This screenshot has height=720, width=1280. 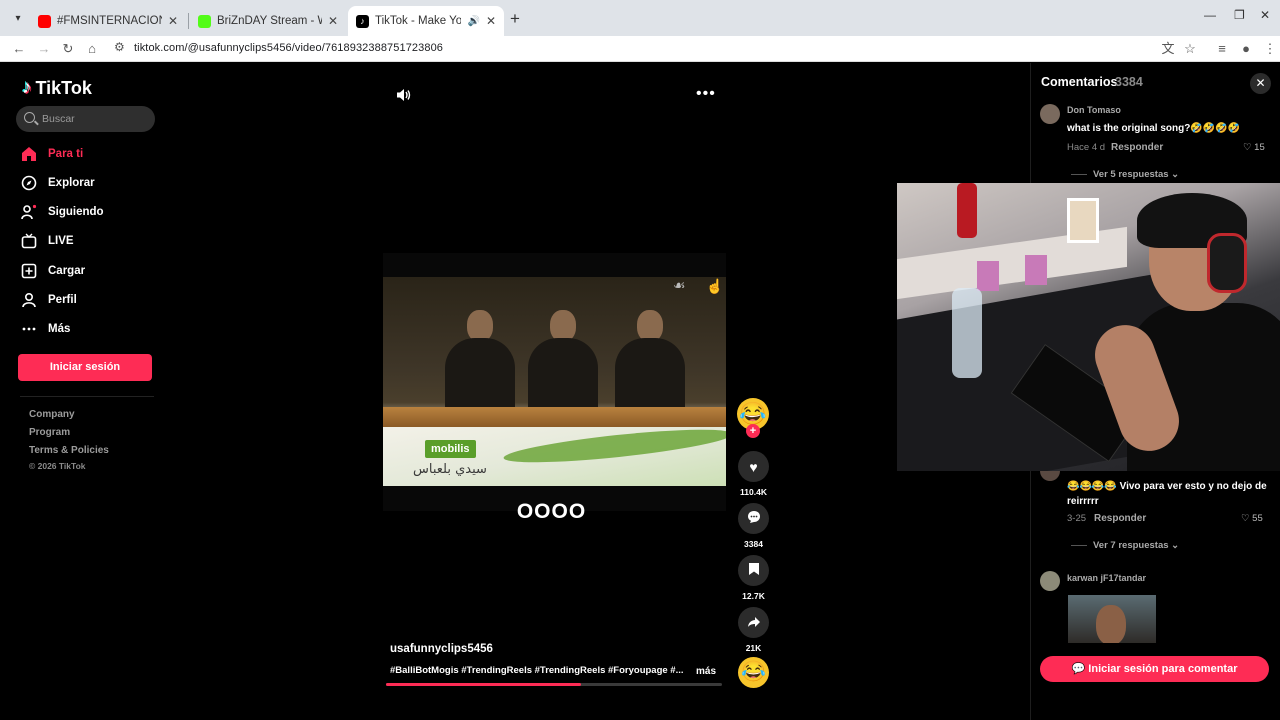 I want to click on minimize-icon: —, so click(x=1210, y=15).